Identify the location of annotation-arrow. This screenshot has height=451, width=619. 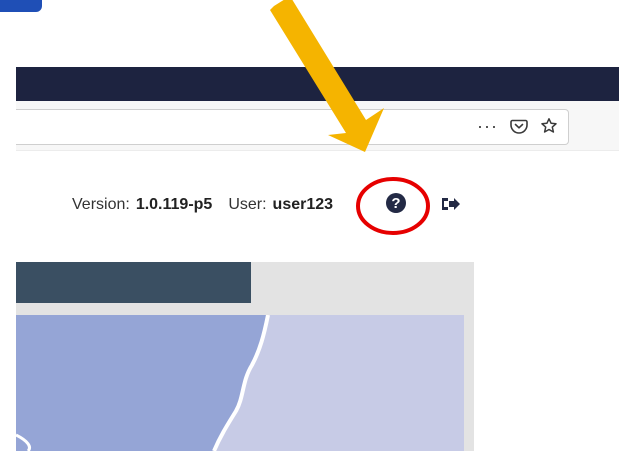
(327, 76).